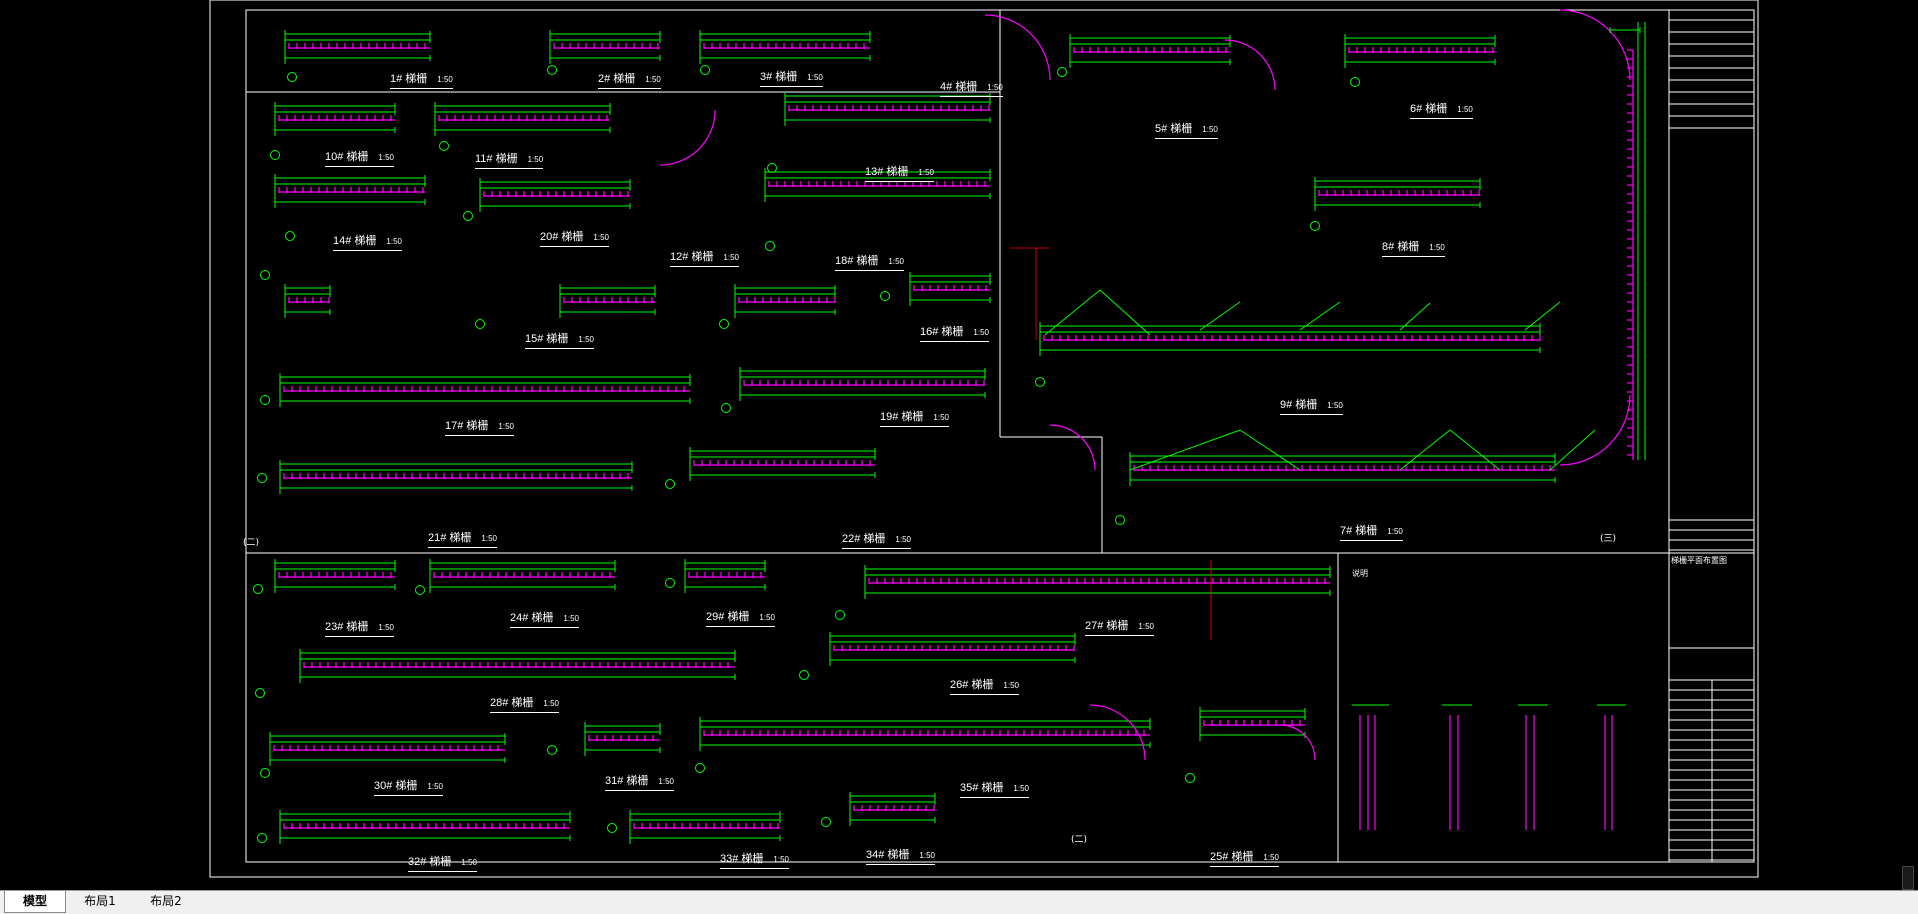  Describe the element at coordinates (1174, 129) in the screenshot. I see `detail-label-text: 5# 梯栅` at that location.